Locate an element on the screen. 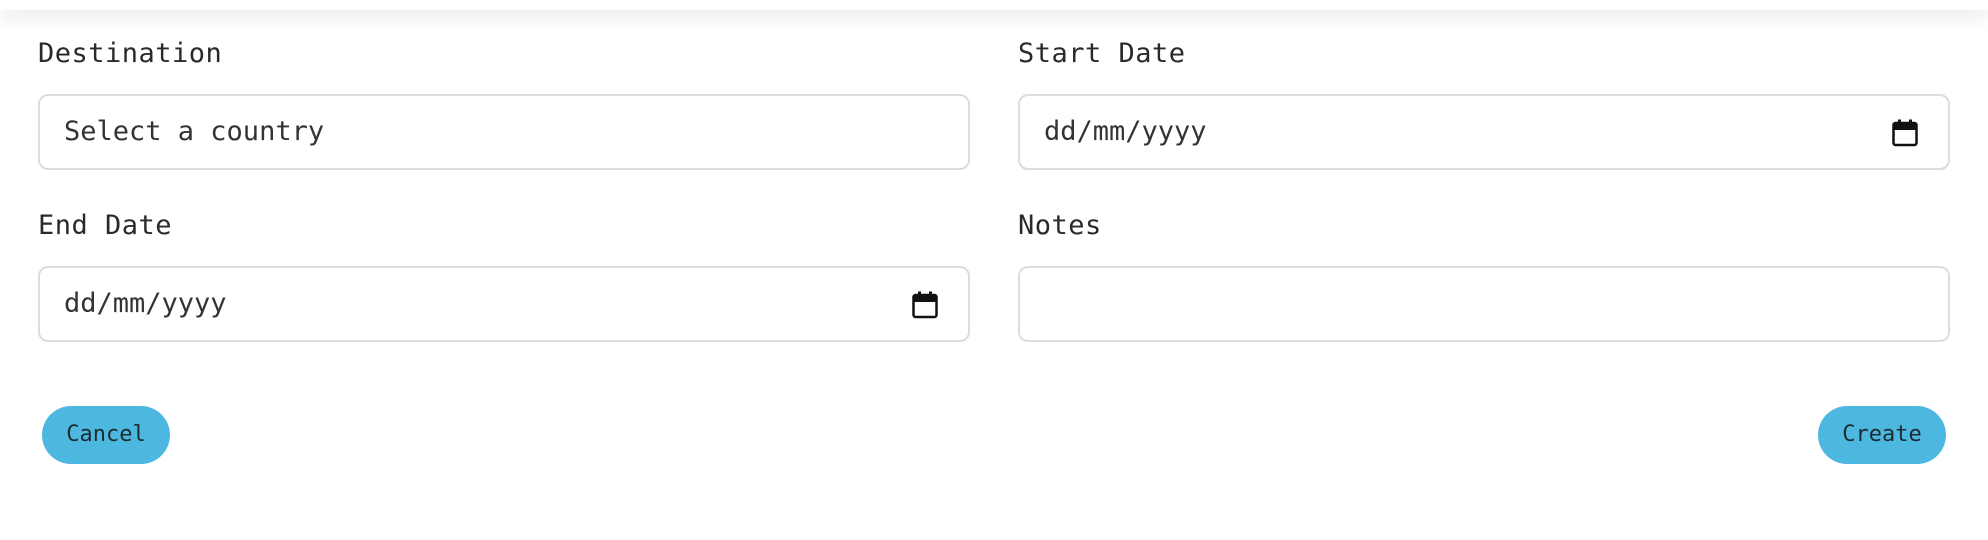  notes-label: Notes is located at coordinates (1060, 225).